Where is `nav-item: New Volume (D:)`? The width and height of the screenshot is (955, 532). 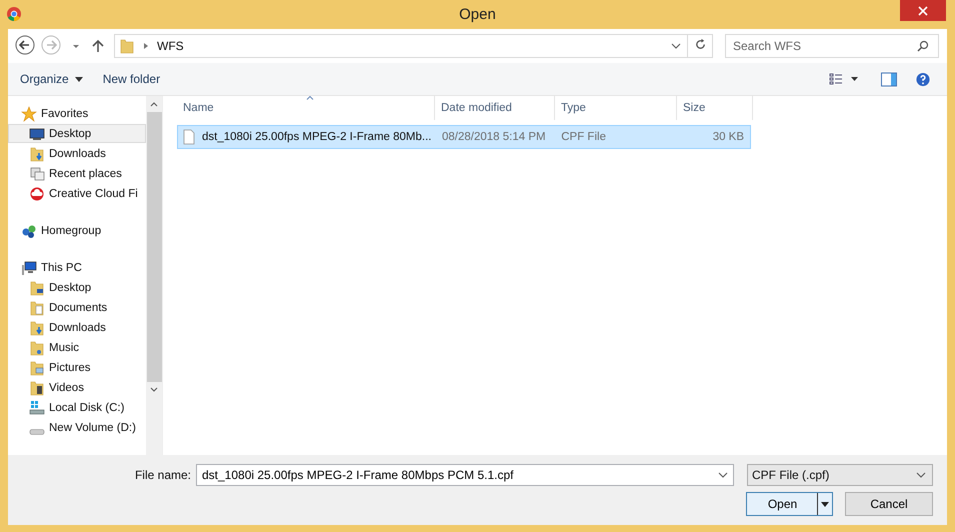
nav-item: New Volume (D:) is located at coordinates (77, 427).